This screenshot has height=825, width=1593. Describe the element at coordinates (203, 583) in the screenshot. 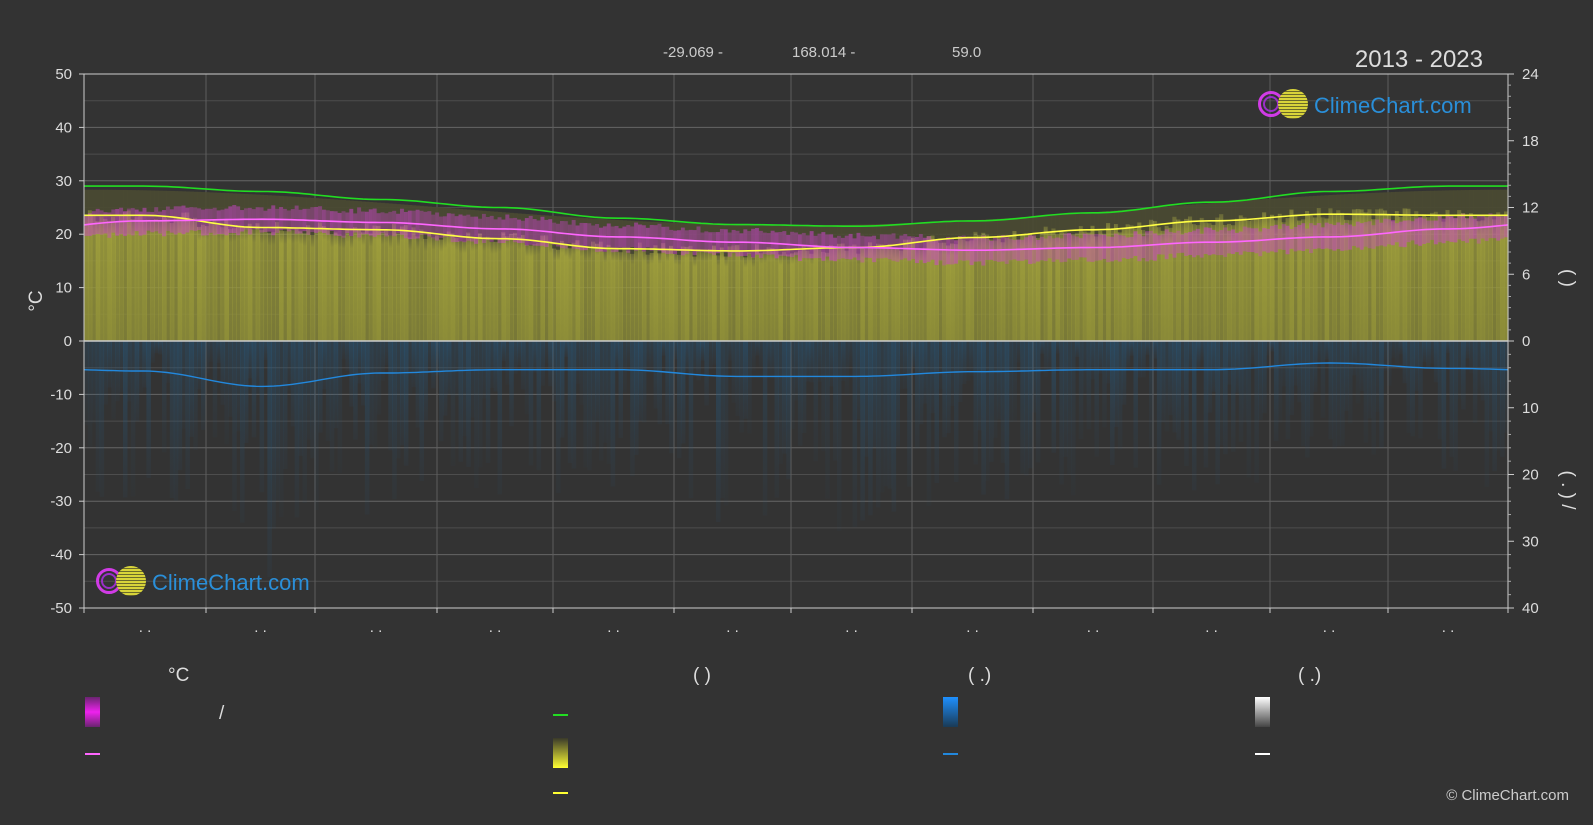

I see `brand-logo-bottom: ClimeChart.com` at that location.